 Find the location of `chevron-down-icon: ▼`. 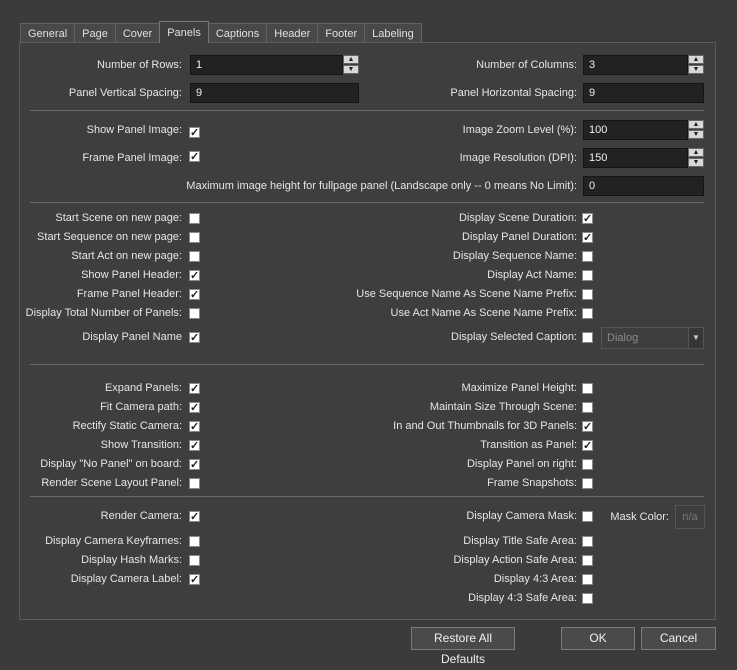

chevron-down-icon: ▼ is located at coordinates (695, 338).